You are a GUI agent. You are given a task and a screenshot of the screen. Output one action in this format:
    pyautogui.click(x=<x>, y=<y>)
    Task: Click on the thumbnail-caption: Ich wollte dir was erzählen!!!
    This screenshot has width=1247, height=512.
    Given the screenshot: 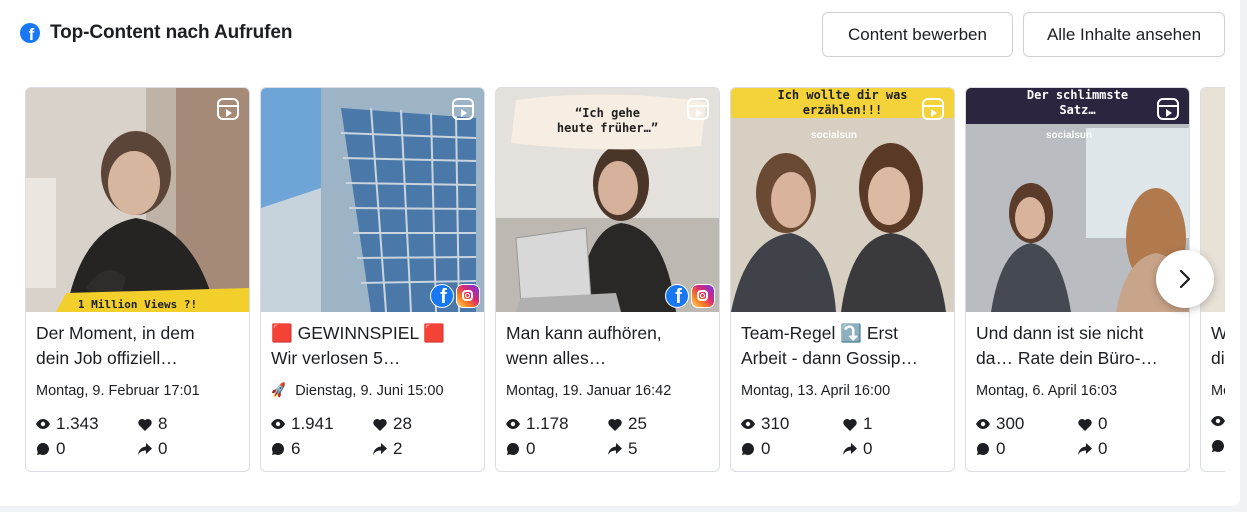 What is the action you would take?
    pyautogui.click(x=842, y=102)
    